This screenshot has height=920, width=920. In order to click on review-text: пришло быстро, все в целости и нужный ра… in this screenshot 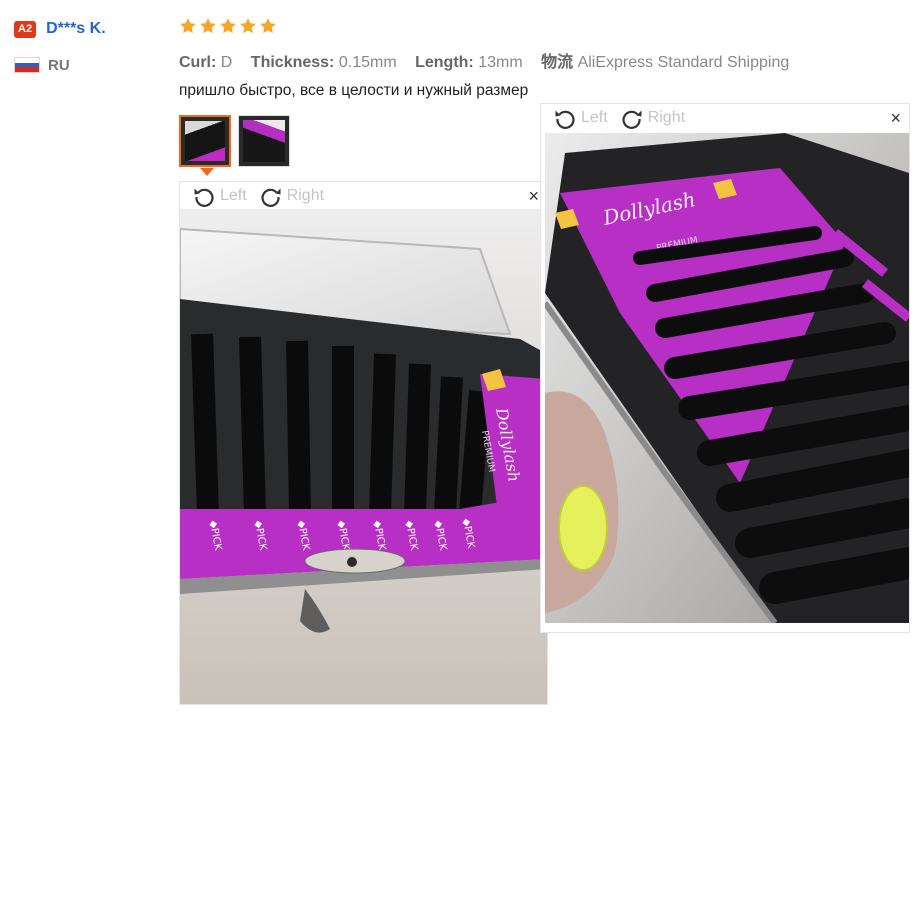, I will do `click(354, 90)`.